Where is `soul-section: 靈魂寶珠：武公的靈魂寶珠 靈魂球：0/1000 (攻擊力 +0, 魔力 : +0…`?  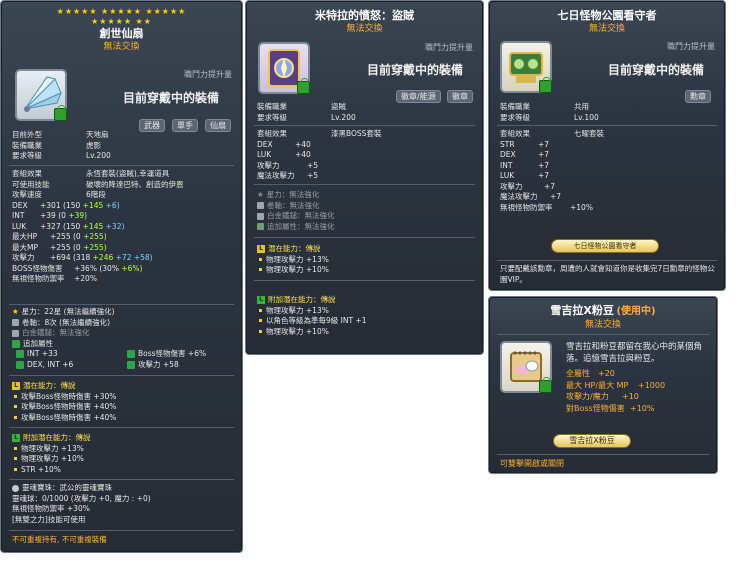
soul-section: 靈魂寶珠：武公的靈魂寶珠 靈魂球：0/1000 (攻擊力 +0, 魔力 : +0… is located at coordinates (81, 503).